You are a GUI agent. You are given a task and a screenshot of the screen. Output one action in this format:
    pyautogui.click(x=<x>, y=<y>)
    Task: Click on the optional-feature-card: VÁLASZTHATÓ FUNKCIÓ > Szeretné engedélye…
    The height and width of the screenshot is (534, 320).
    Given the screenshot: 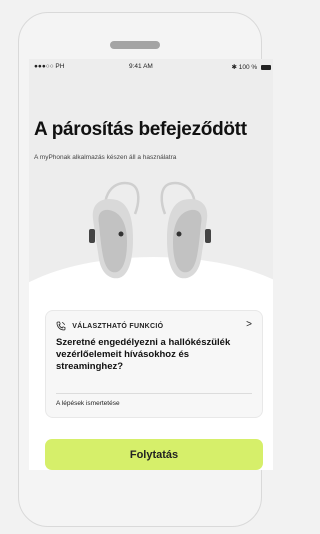 What is the action you would take?
    pyautogui.click(x=154, y=364)
    